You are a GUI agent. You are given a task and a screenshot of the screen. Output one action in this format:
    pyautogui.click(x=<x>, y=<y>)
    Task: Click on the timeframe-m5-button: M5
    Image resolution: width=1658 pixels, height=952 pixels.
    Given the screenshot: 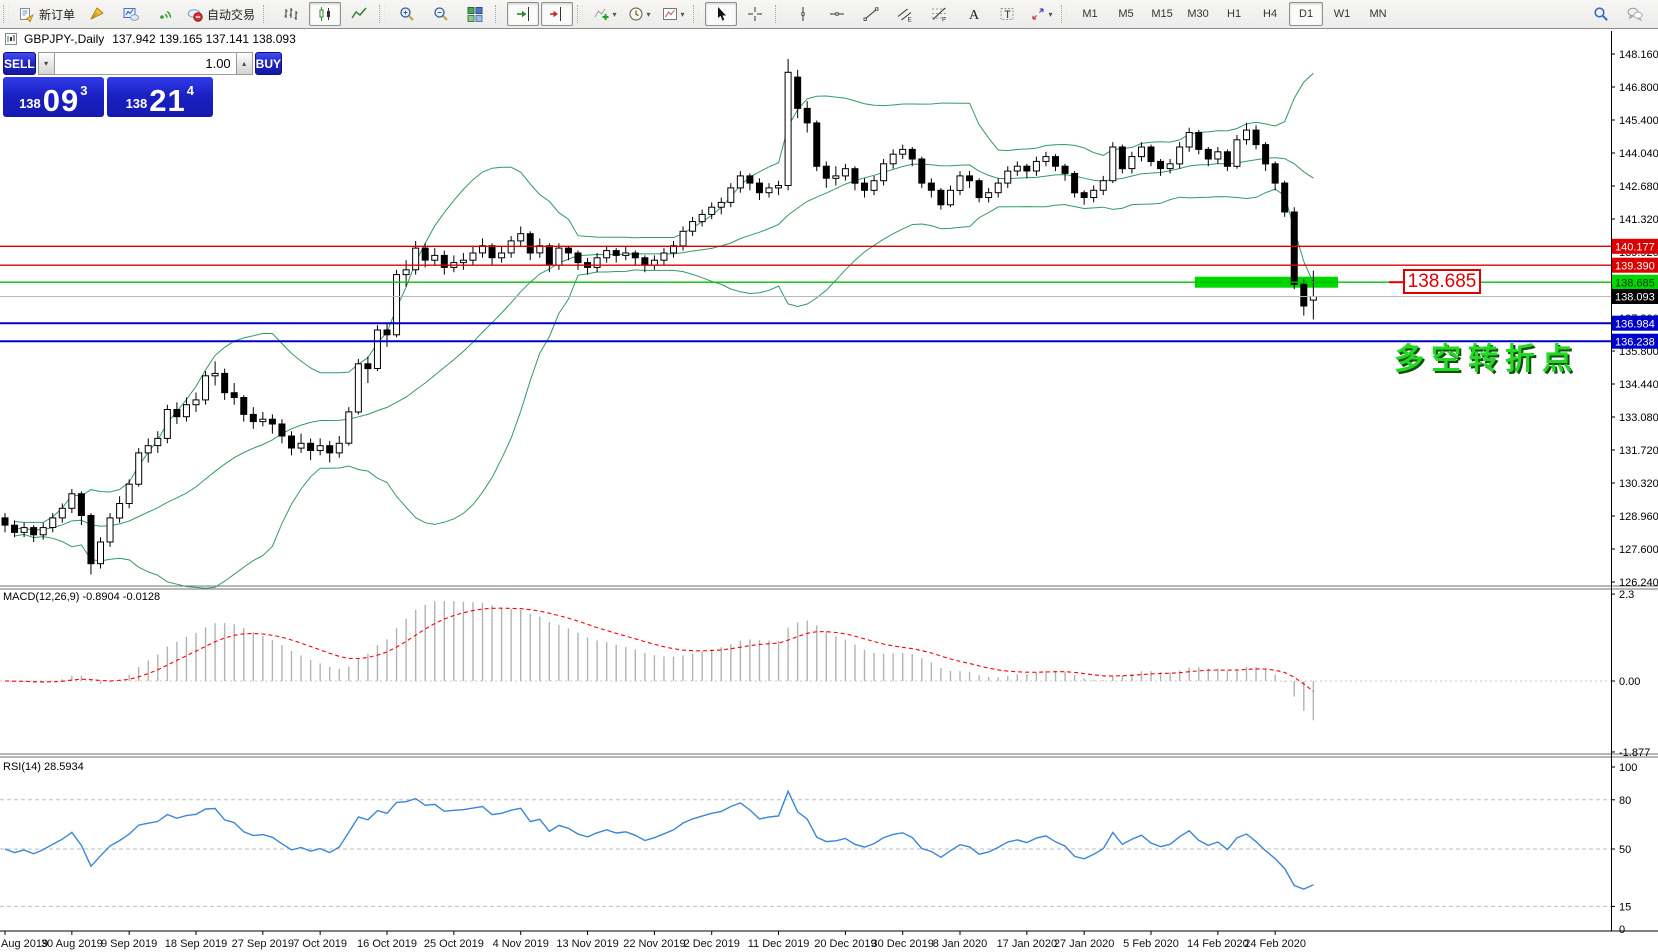 What is the action you would take?
    pyautogui.click(x=1126, y=14)
    